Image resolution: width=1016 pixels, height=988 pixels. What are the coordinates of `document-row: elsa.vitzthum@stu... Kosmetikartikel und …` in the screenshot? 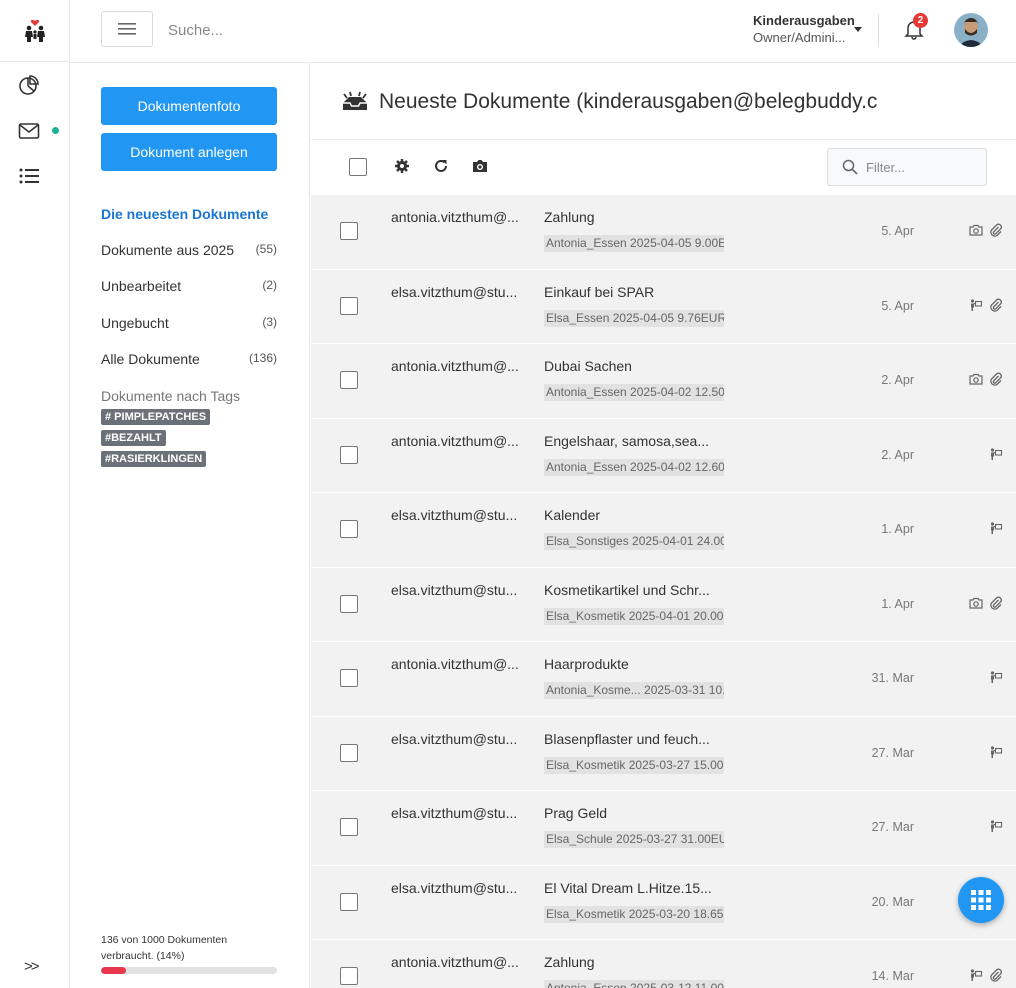 It's located at (663, 603).